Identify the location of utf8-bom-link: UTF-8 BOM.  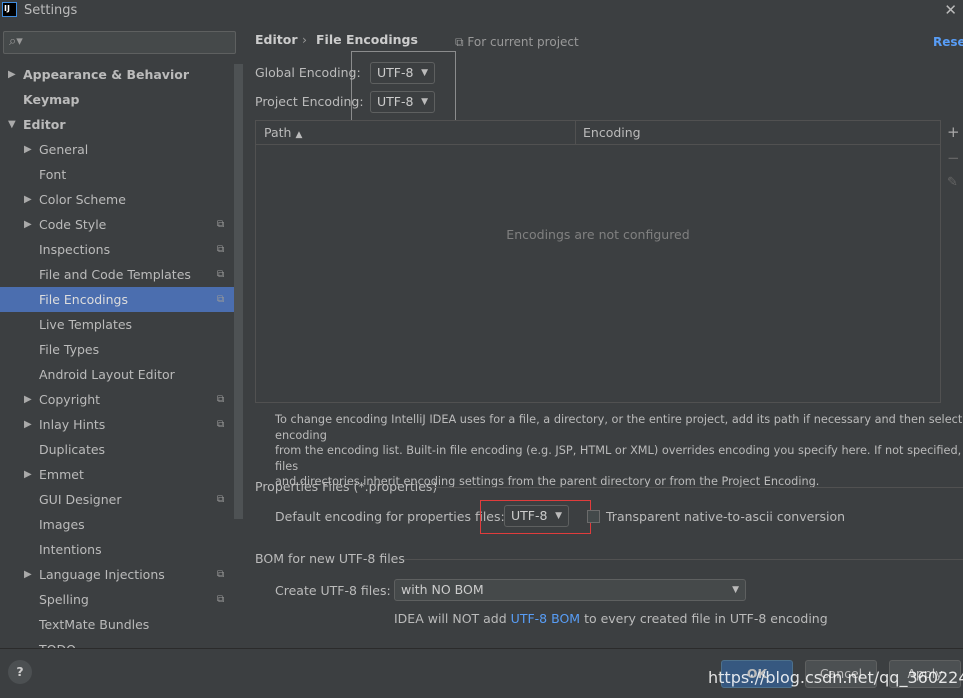
(545, 618).